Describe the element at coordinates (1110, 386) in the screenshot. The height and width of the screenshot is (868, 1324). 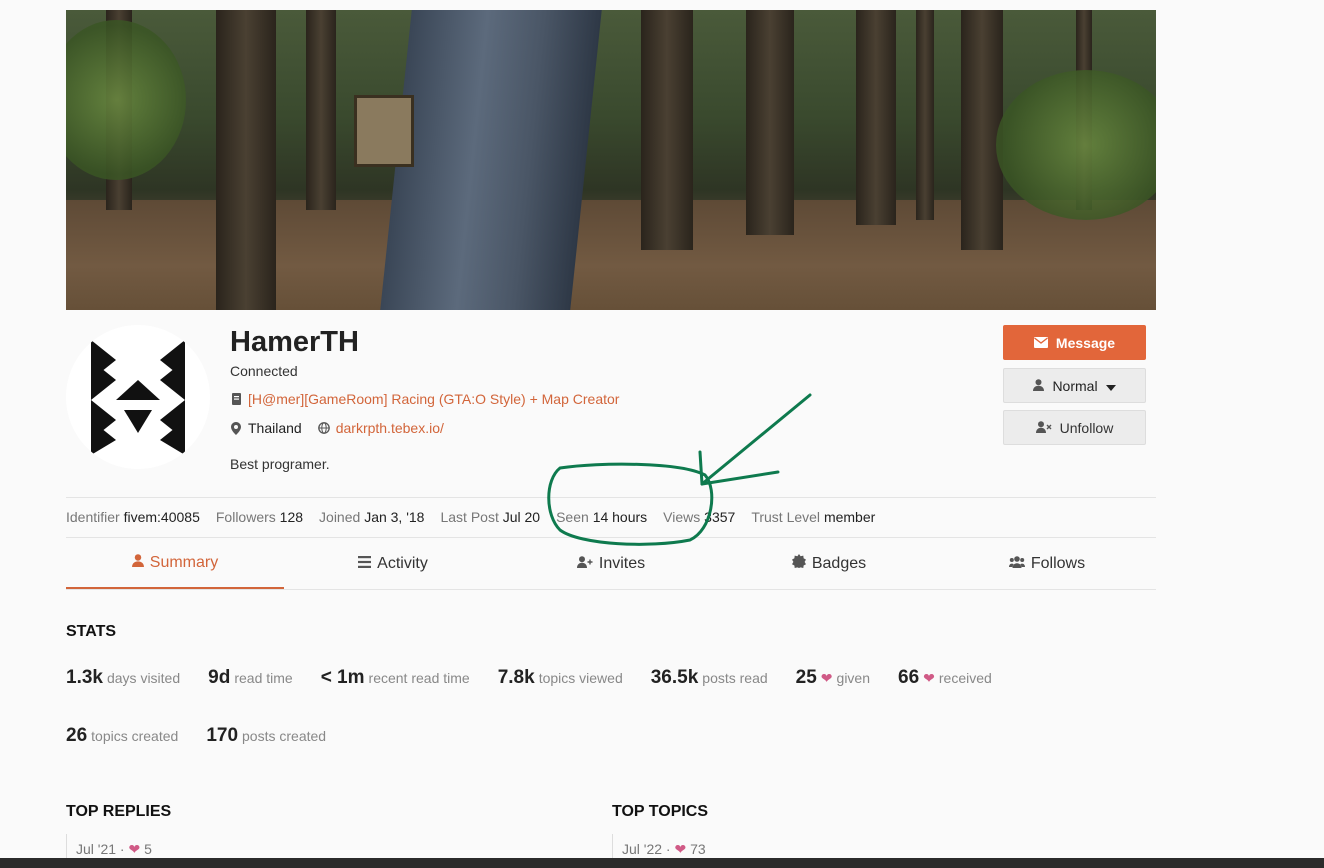
I see `caret-down-icon` at that location.